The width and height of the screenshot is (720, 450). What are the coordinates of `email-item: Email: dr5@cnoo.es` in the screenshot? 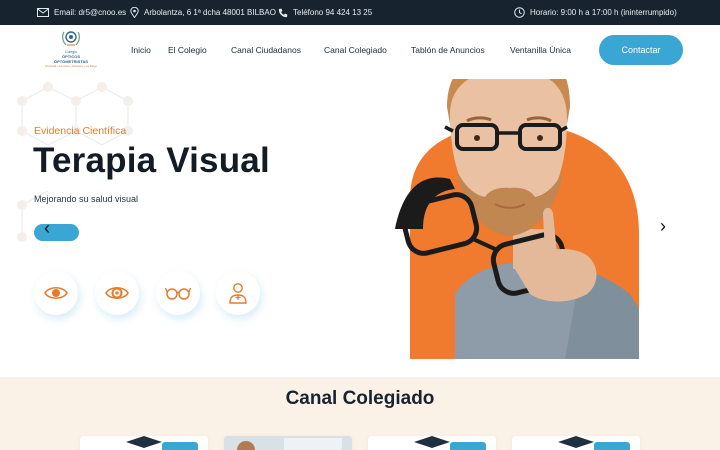 It's located at (81, 12).